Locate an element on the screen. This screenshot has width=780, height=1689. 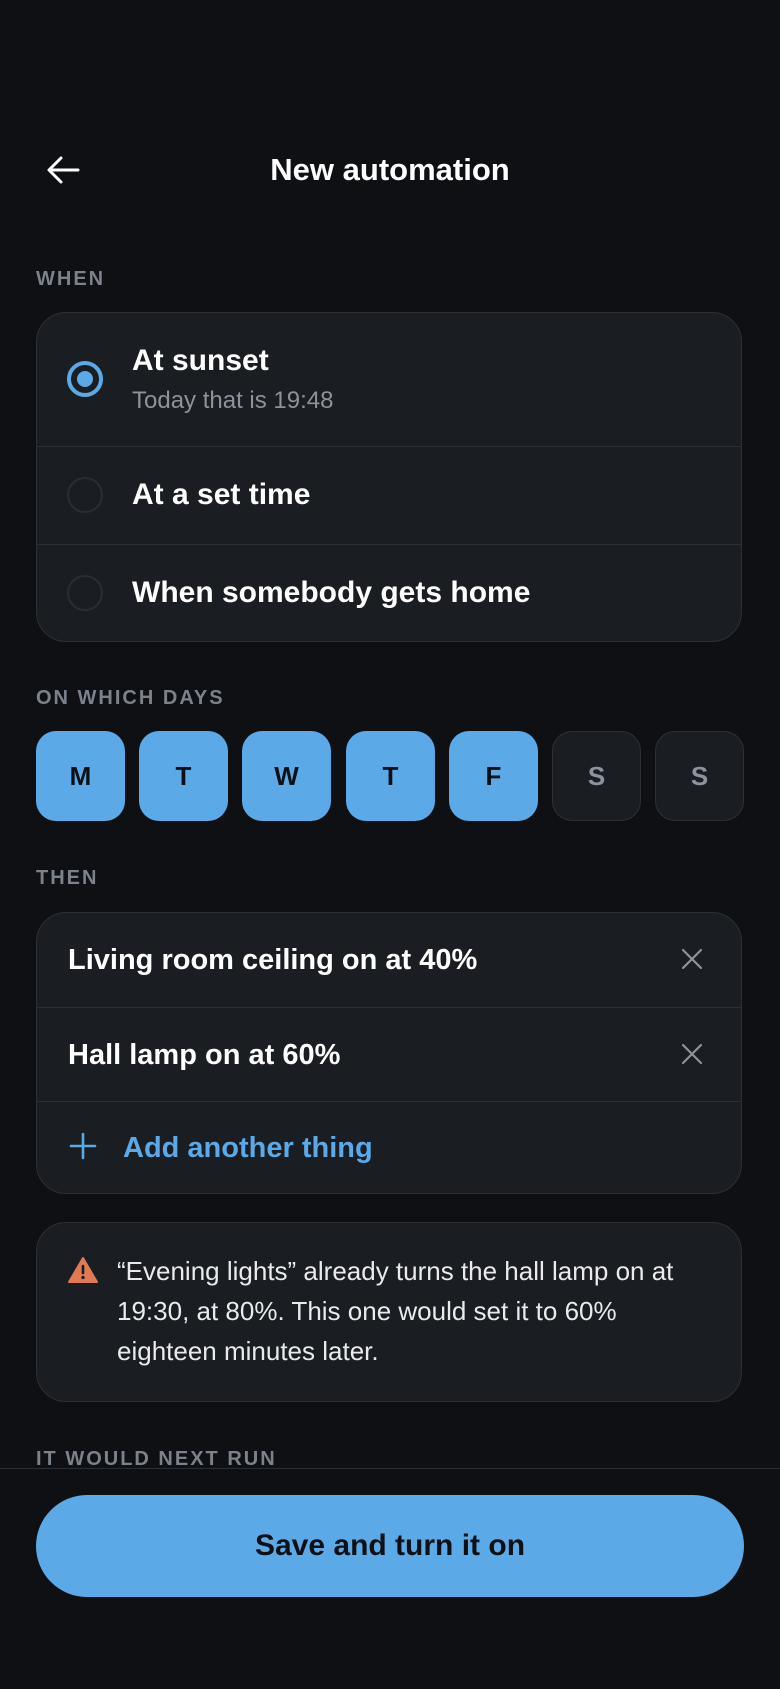
plus-icon is located at coordinates (83, 1146).